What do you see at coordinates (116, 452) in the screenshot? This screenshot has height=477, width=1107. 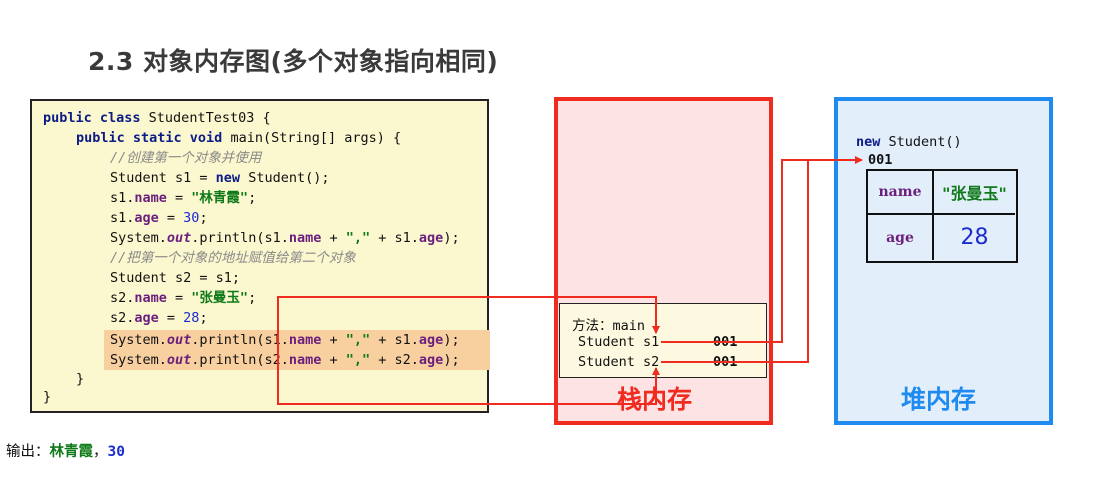 I see `output-age: 30` at bounding box center [116, 452].